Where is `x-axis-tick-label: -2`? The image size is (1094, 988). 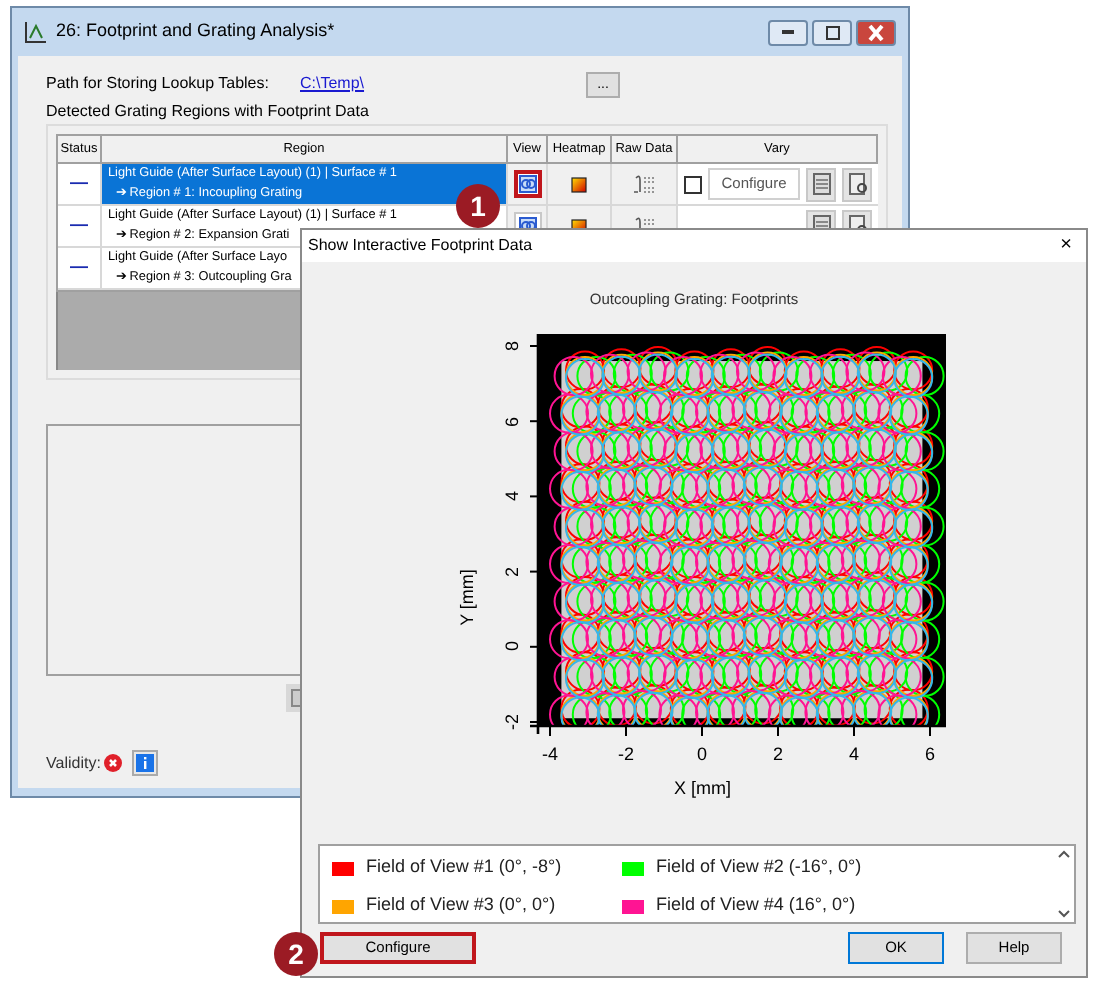
x-axis-tick-label: -2 is located at coordinates (625, 755).